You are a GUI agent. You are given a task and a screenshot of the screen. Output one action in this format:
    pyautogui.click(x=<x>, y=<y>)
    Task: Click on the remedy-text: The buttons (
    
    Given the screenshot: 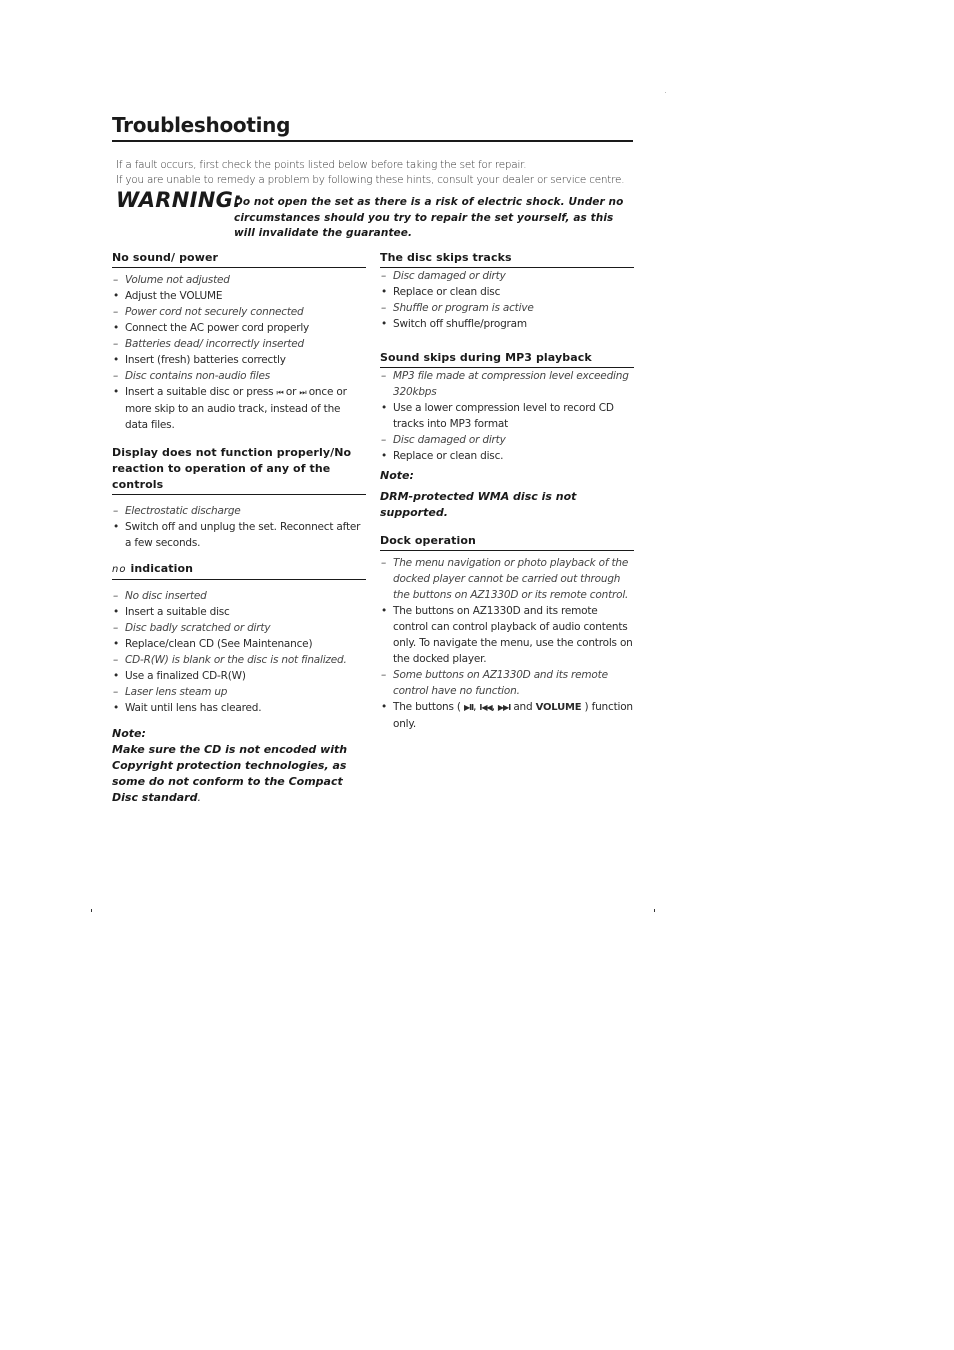 What is the action you would take?
    pyautogui.click(x=428, y=707)
    